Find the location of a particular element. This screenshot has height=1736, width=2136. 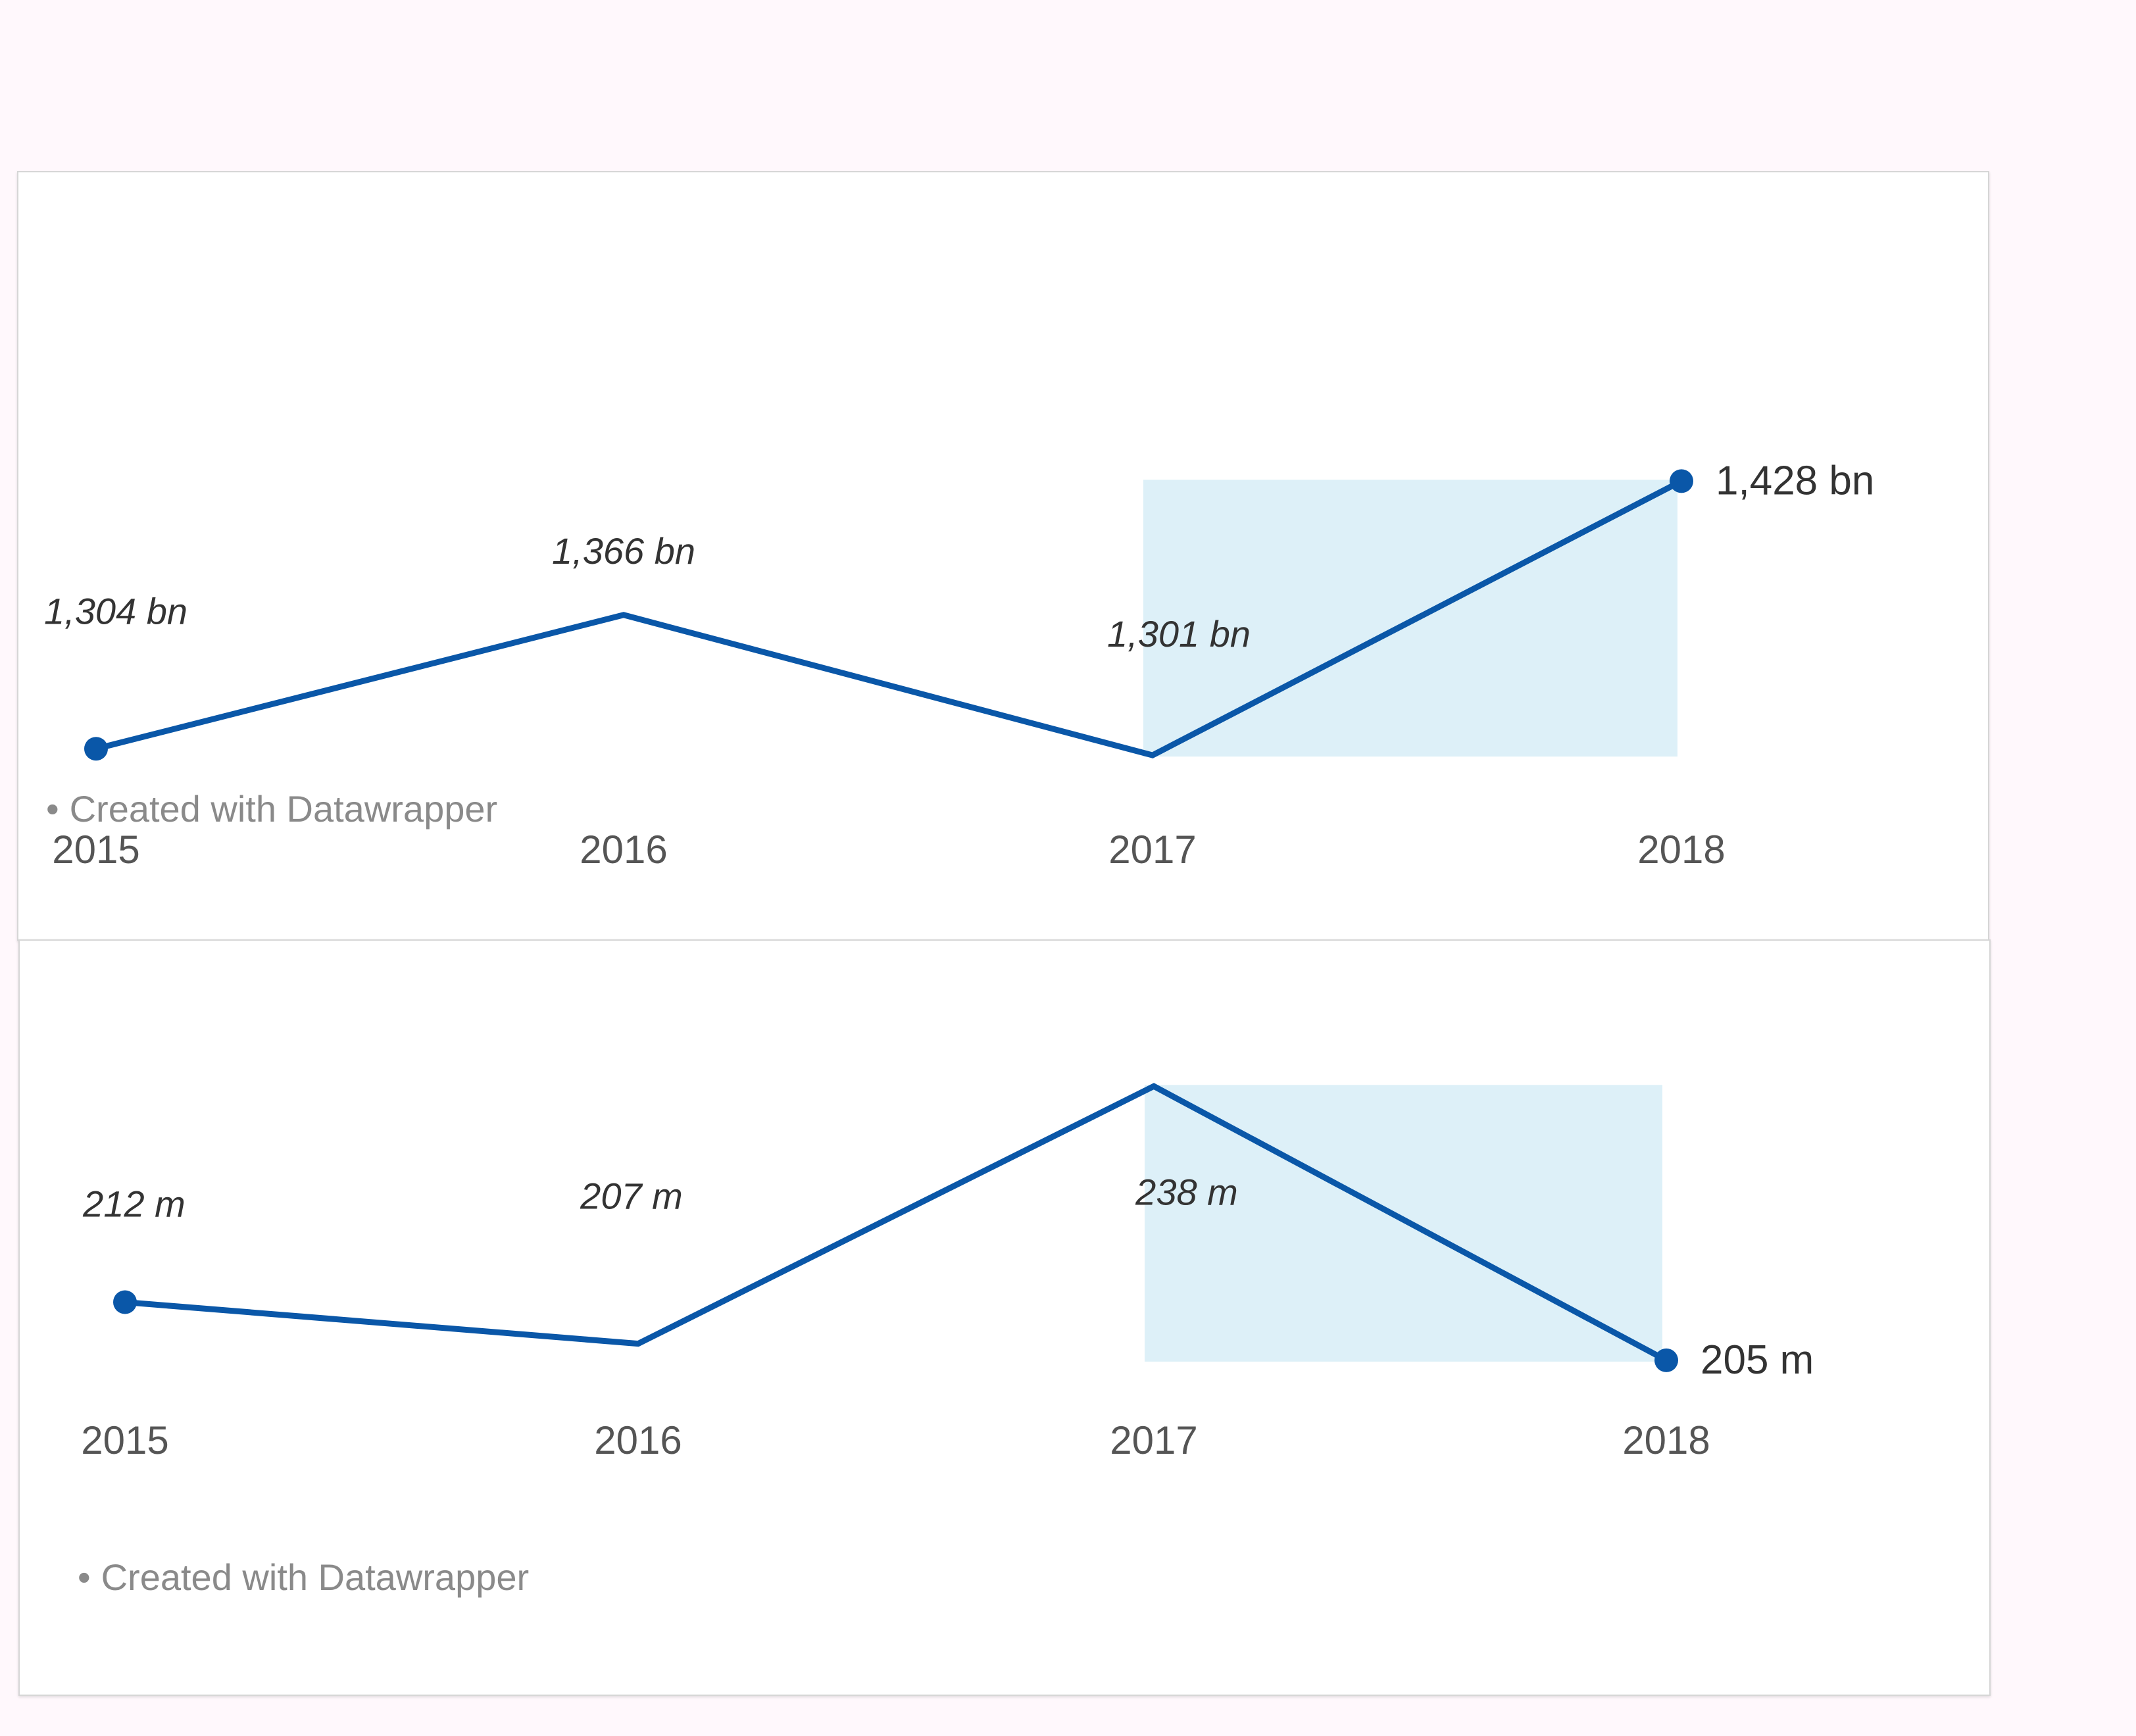

value-label: 1,304 bn is located at coordinates (115, 611).